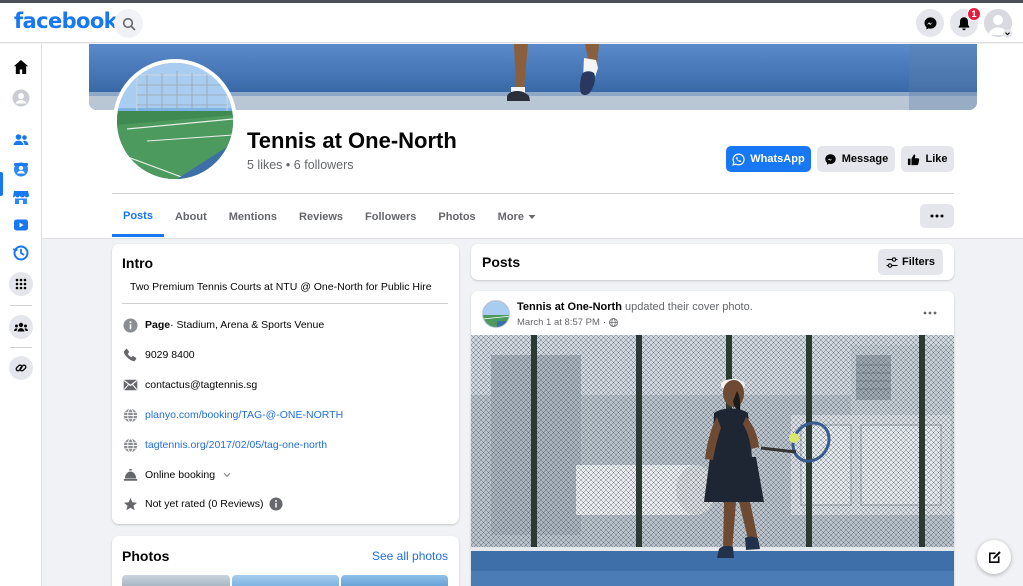 The height and width of the screenshot is (586, 1023). I want to click on marketplace-icon, so click(21, 197).